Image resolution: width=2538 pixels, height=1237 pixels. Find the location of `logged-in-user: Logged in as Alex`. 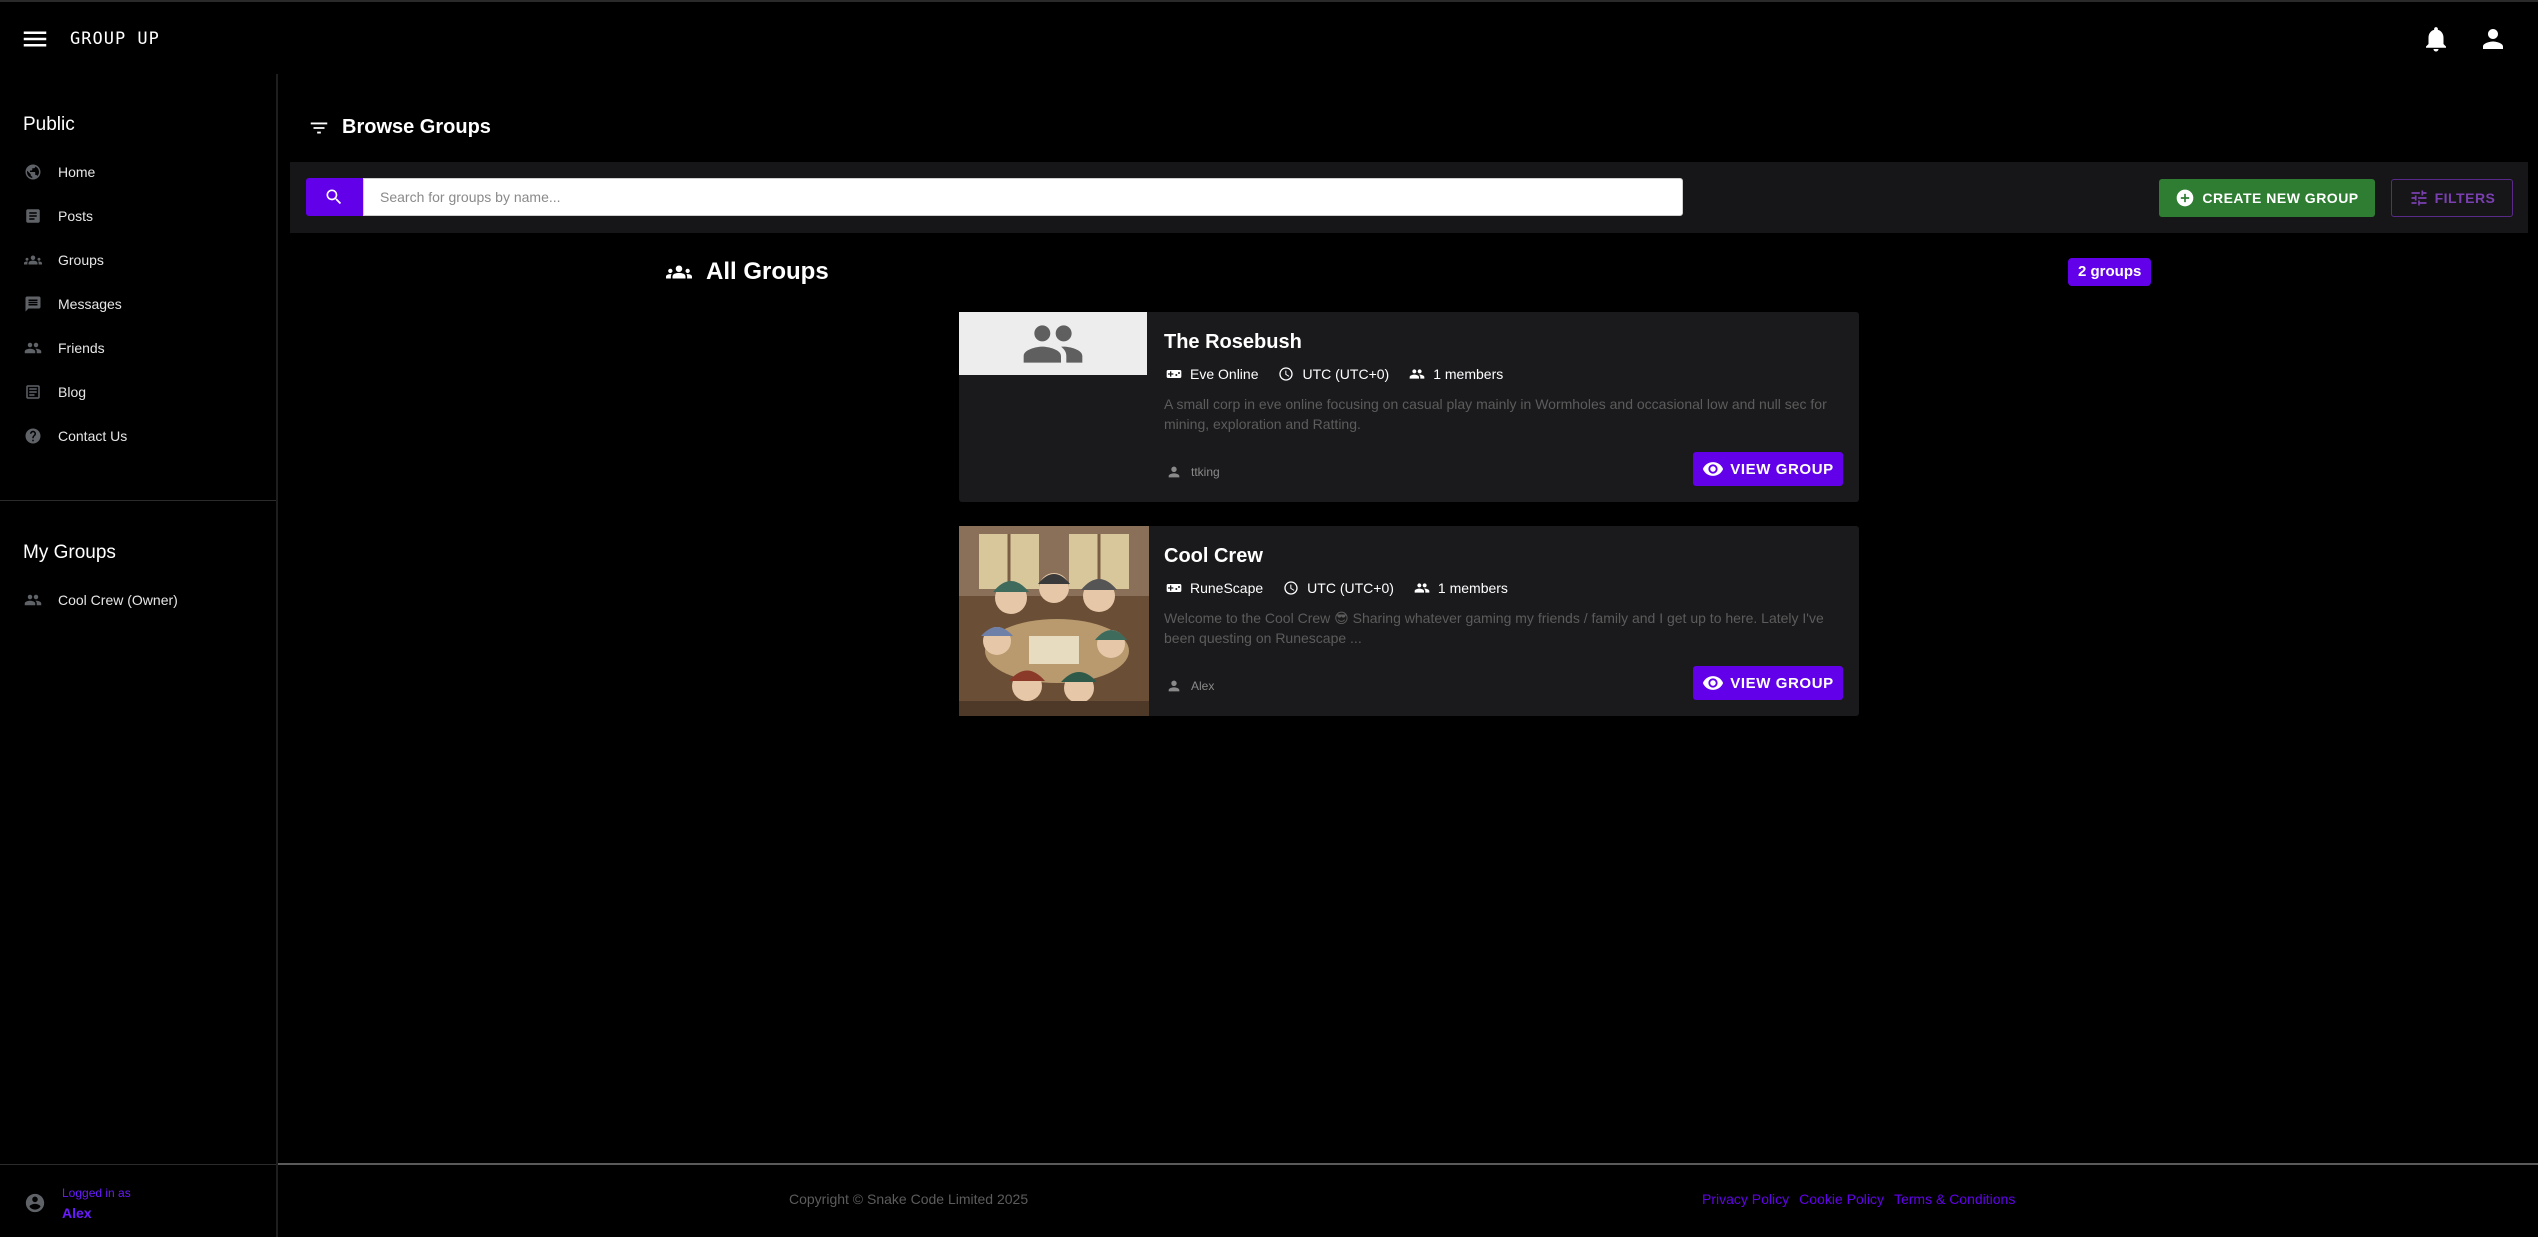

logged-in-user: Logged in as Alex is located at coordinates (138, 1200).